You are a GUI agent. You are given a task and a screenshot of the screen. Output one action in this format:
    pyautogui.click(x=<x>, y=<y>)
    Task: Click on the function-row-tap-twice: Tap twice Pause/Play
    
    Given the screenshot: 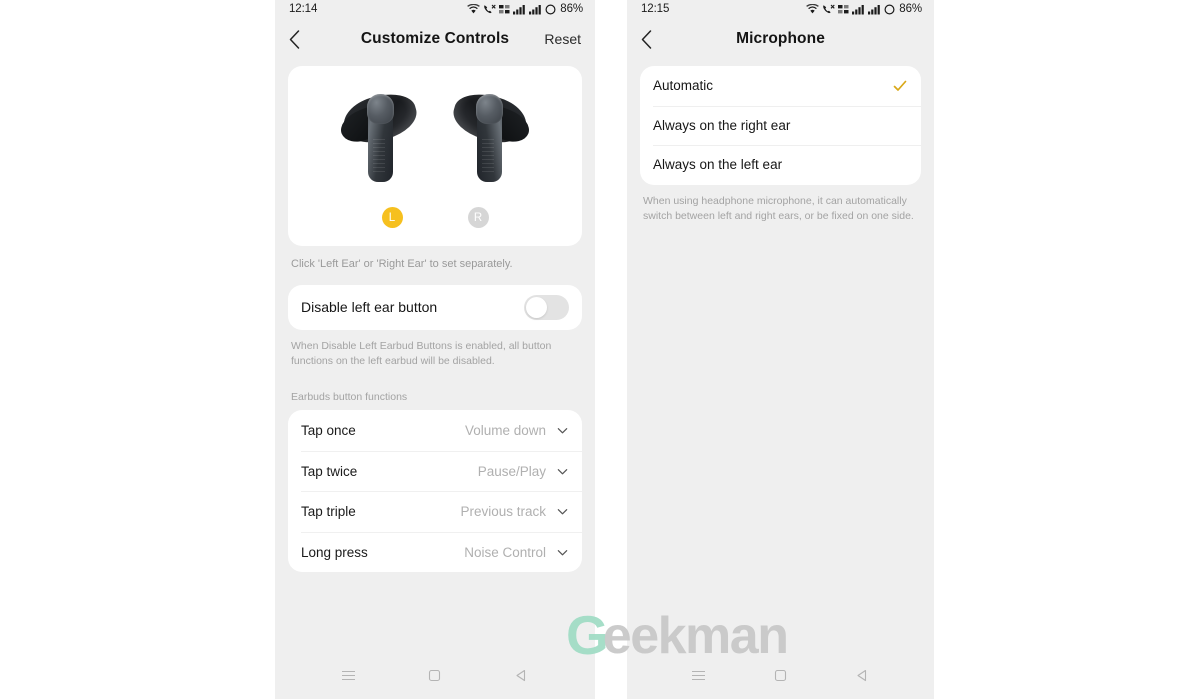 What is the action you would take?
    pyautogui.click(x=435, y=471)
    